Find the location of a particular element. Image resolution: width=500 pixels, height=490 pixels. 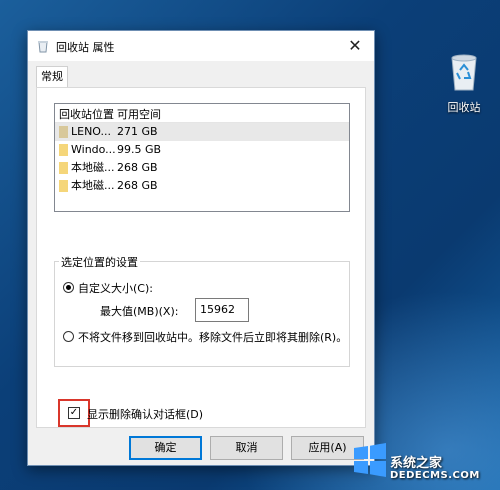

recycle-bin-label: 回收站 is located at coordinates (464, 107).